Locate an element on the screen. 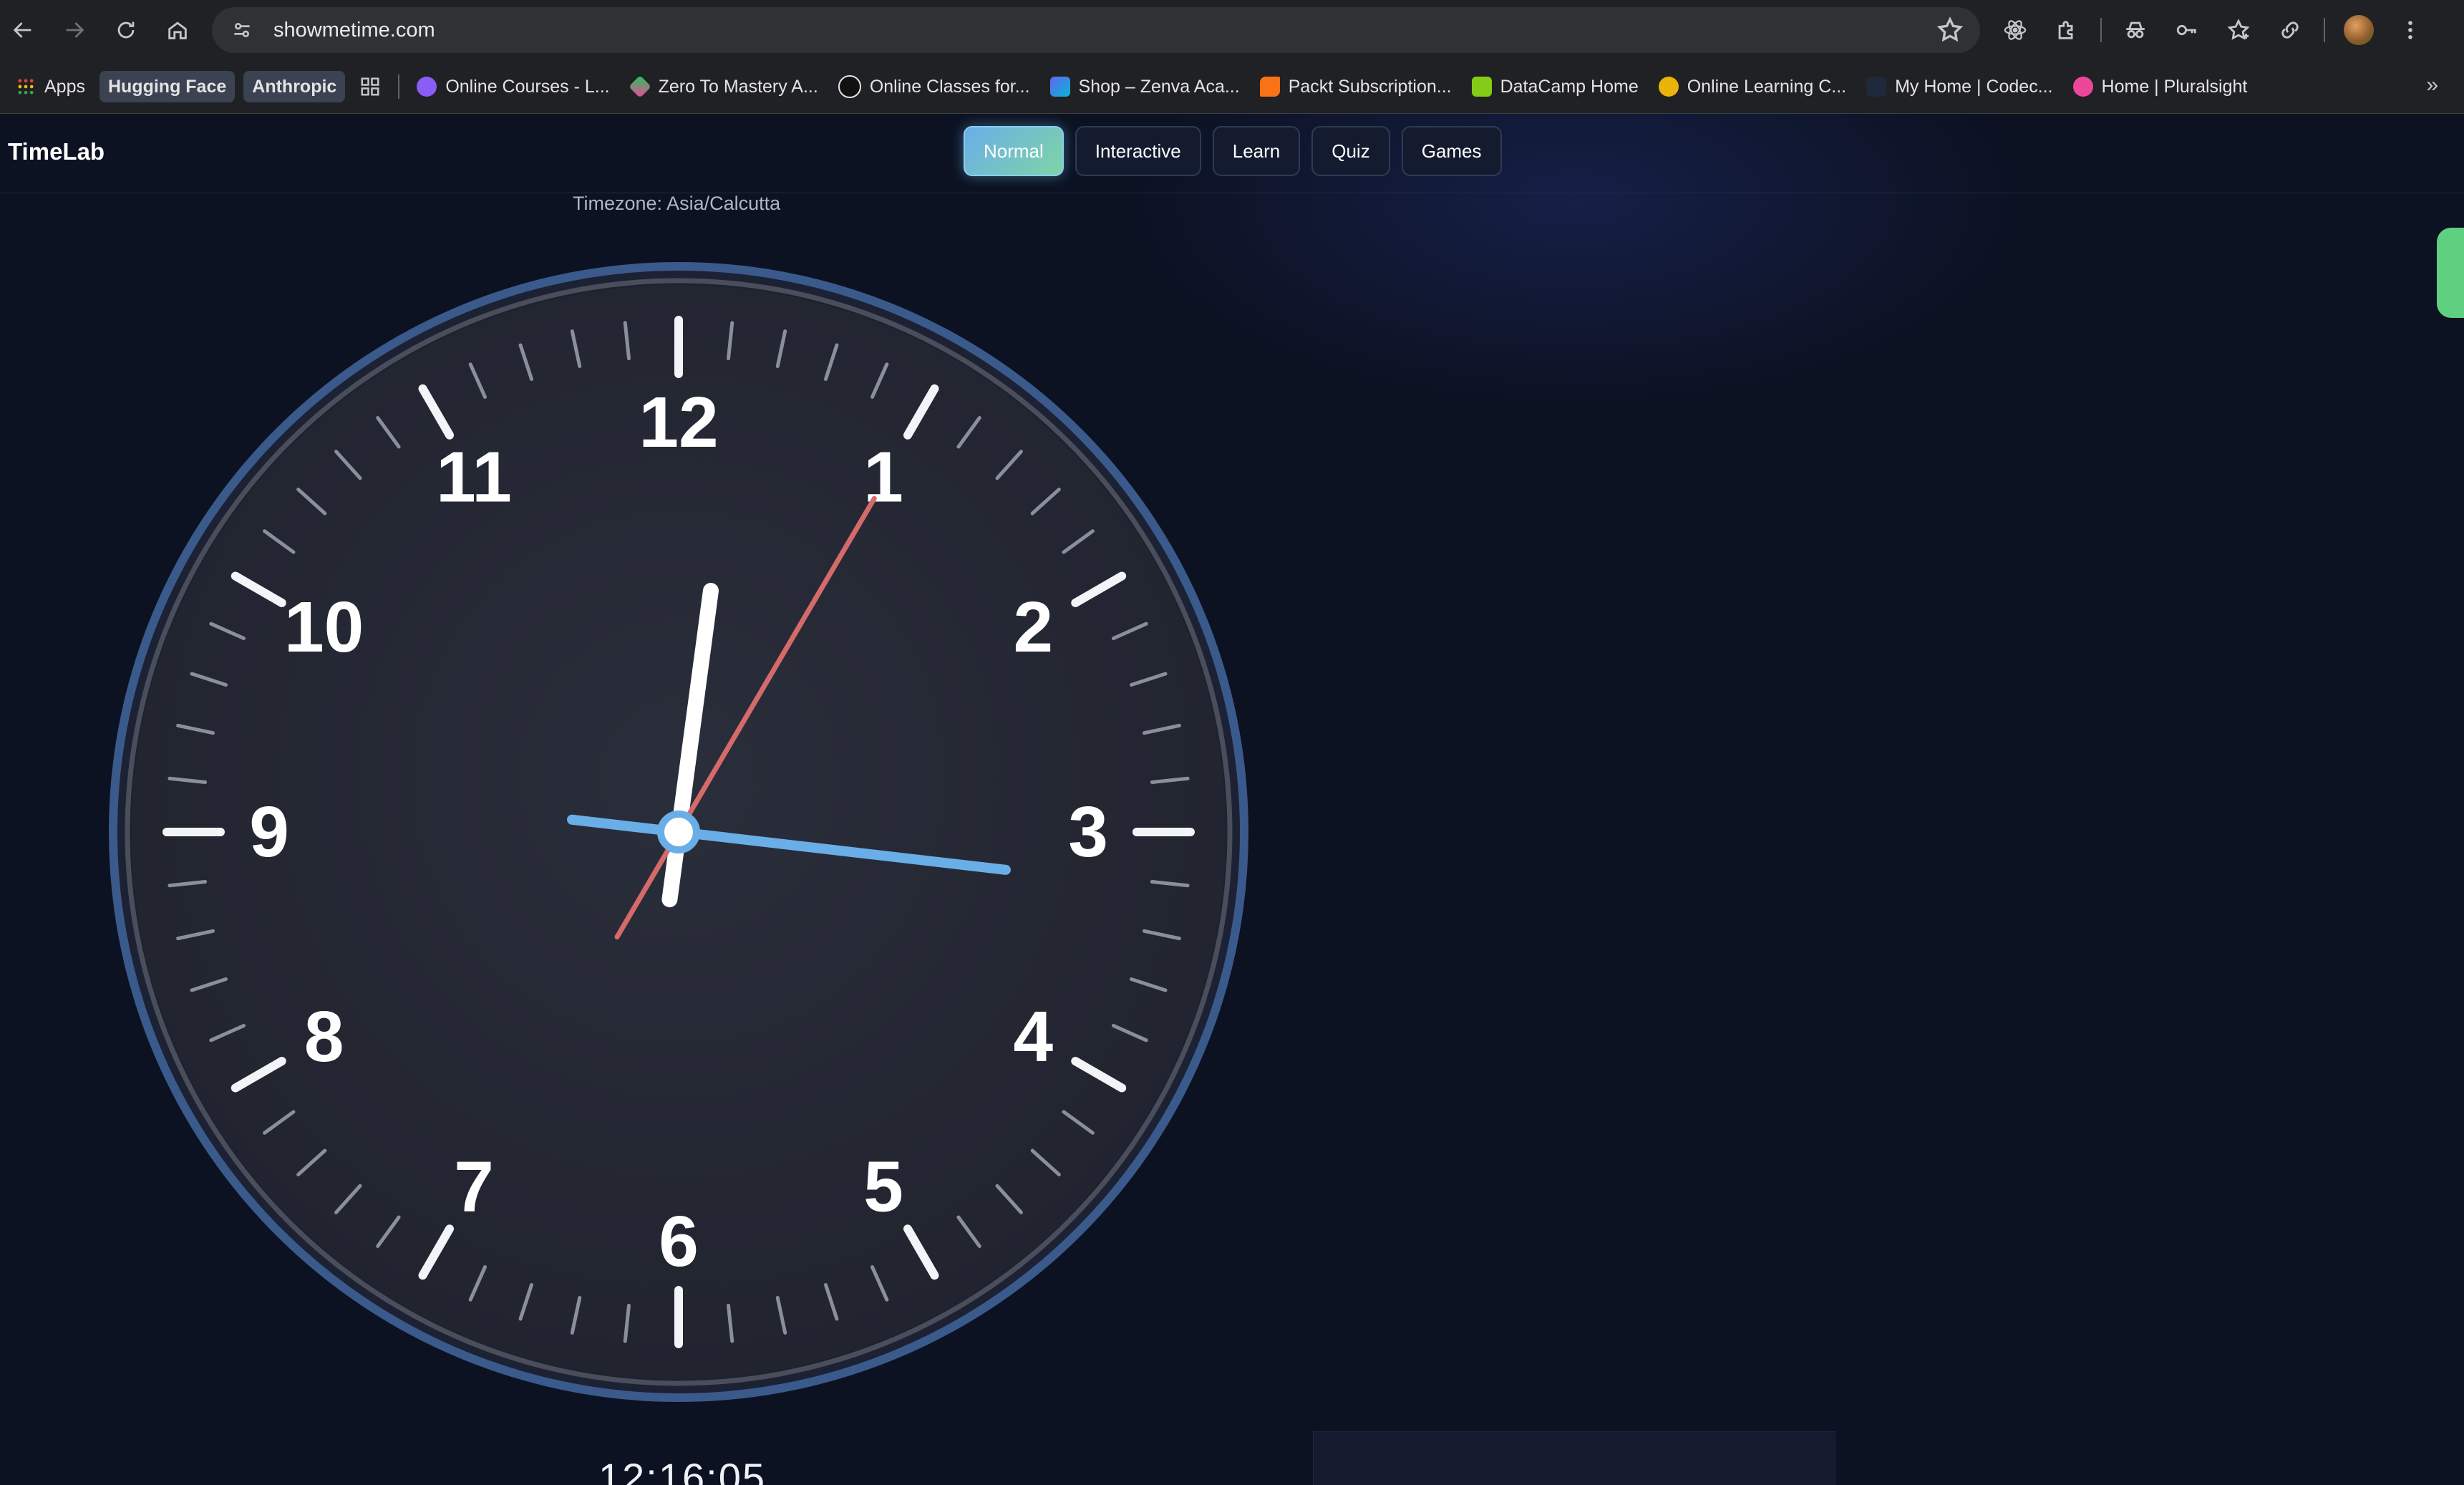 The width and height of the screenshot is (2464, 1485). clock-numeral-8: 8 is located at coordinates (324, 1037).